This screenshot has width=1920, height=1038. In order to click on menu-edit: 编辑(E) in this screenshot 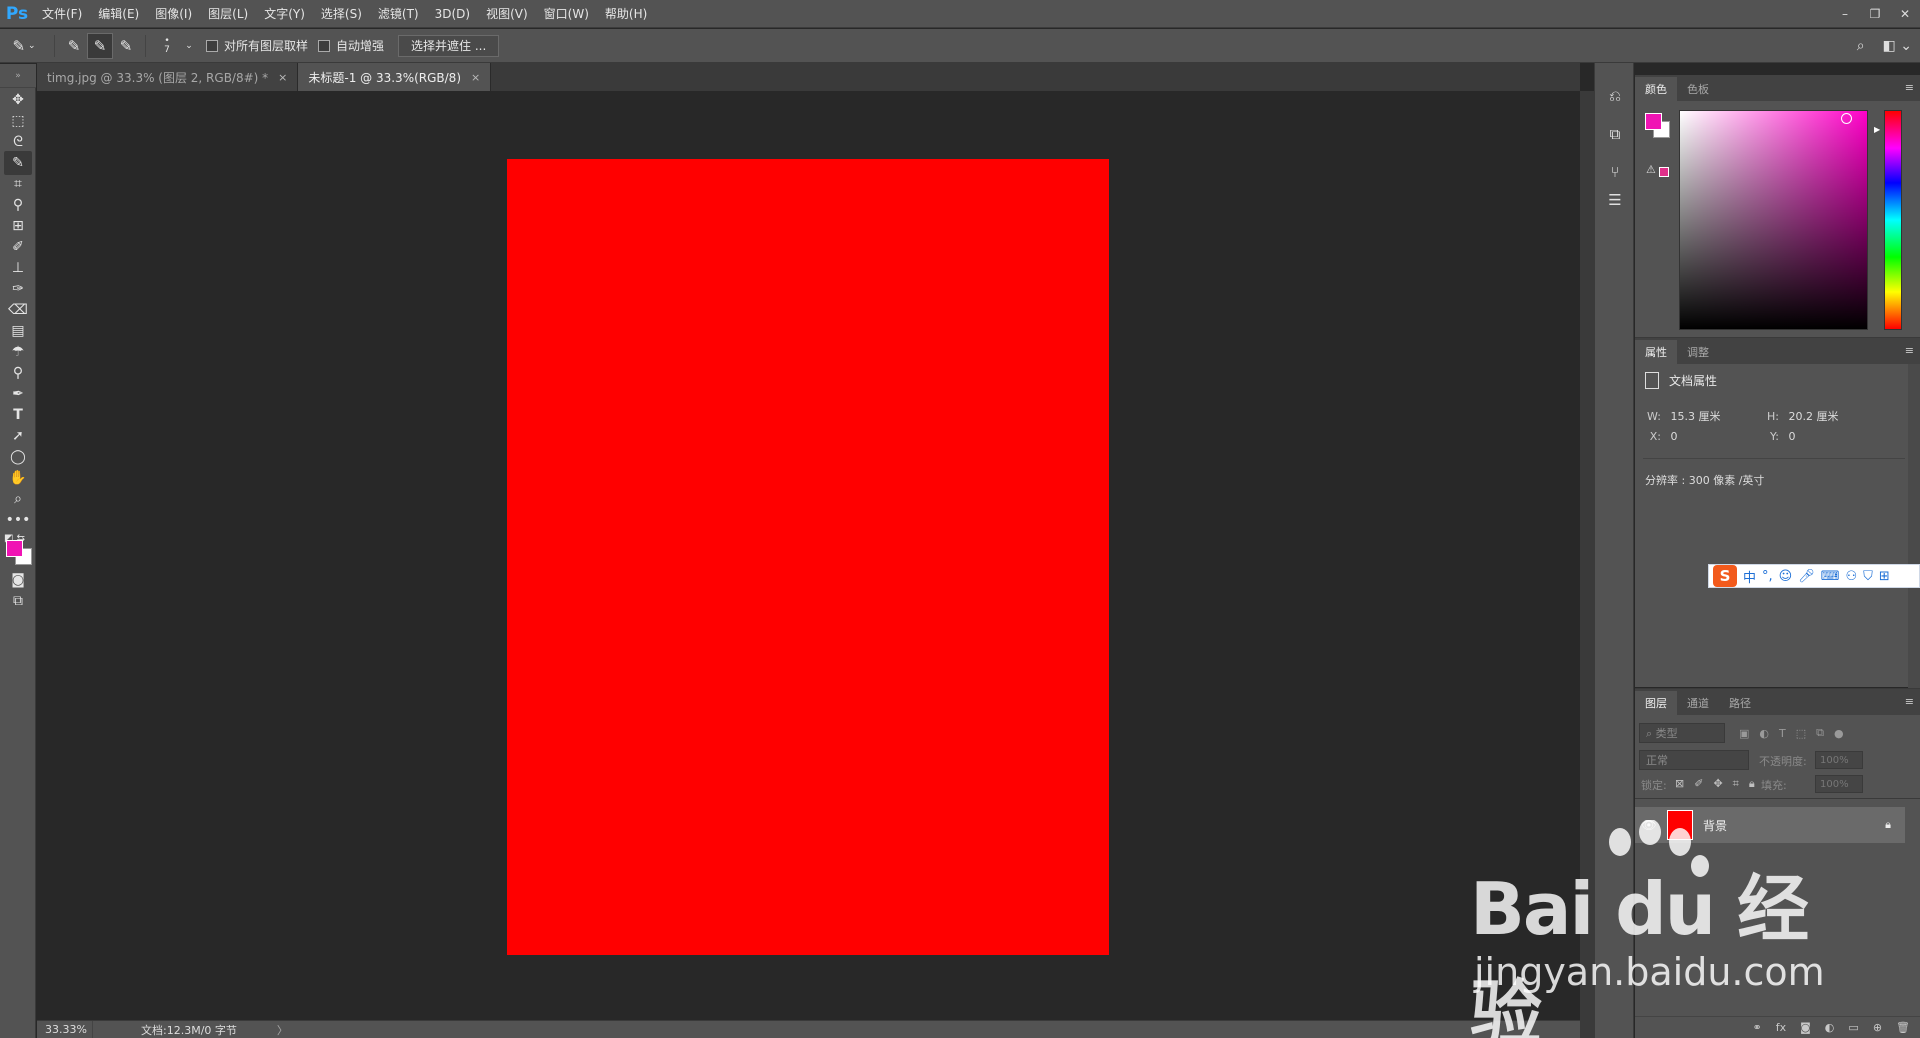, I will do `click(118, 14)`.